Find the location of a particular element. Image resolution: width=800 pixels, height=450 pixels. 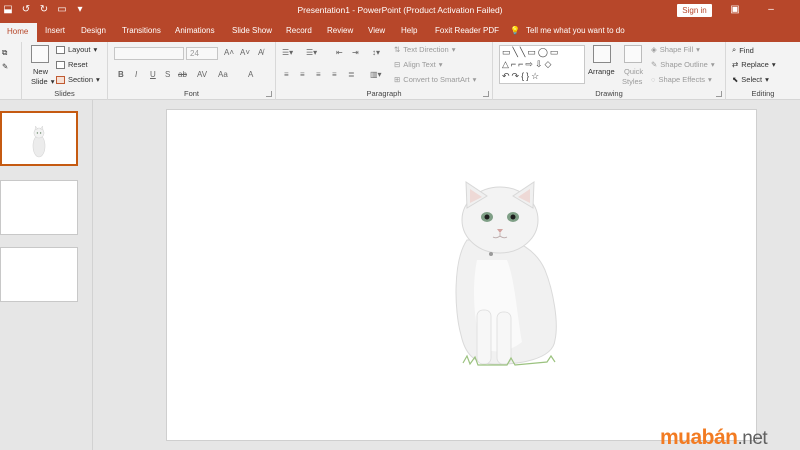

find-button: ⌕ Find is located at coordinates (743, 50).